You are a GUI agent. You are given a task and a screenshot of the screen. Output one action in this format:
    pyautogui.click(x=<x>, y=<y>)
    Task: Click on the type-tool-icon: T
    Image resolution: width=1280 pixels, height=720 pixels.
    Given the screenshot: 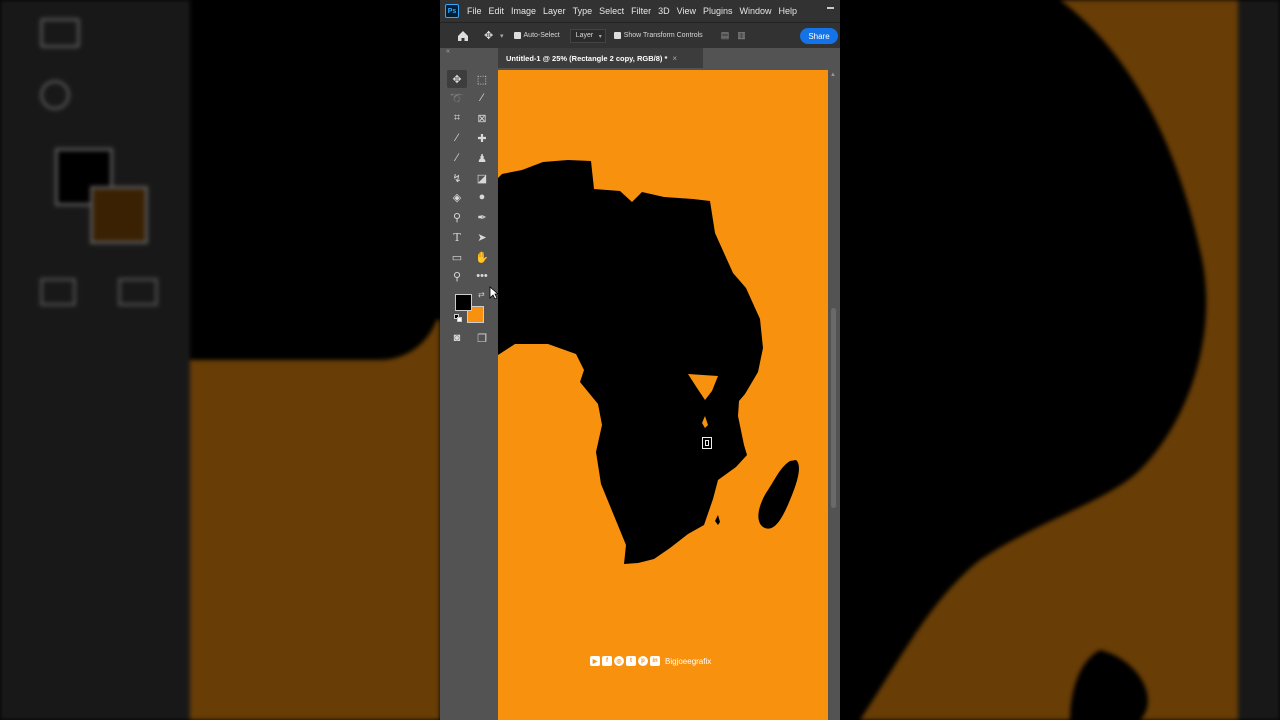 What is the action you would take?
    pyautogui.click(x=457, y=237)
    